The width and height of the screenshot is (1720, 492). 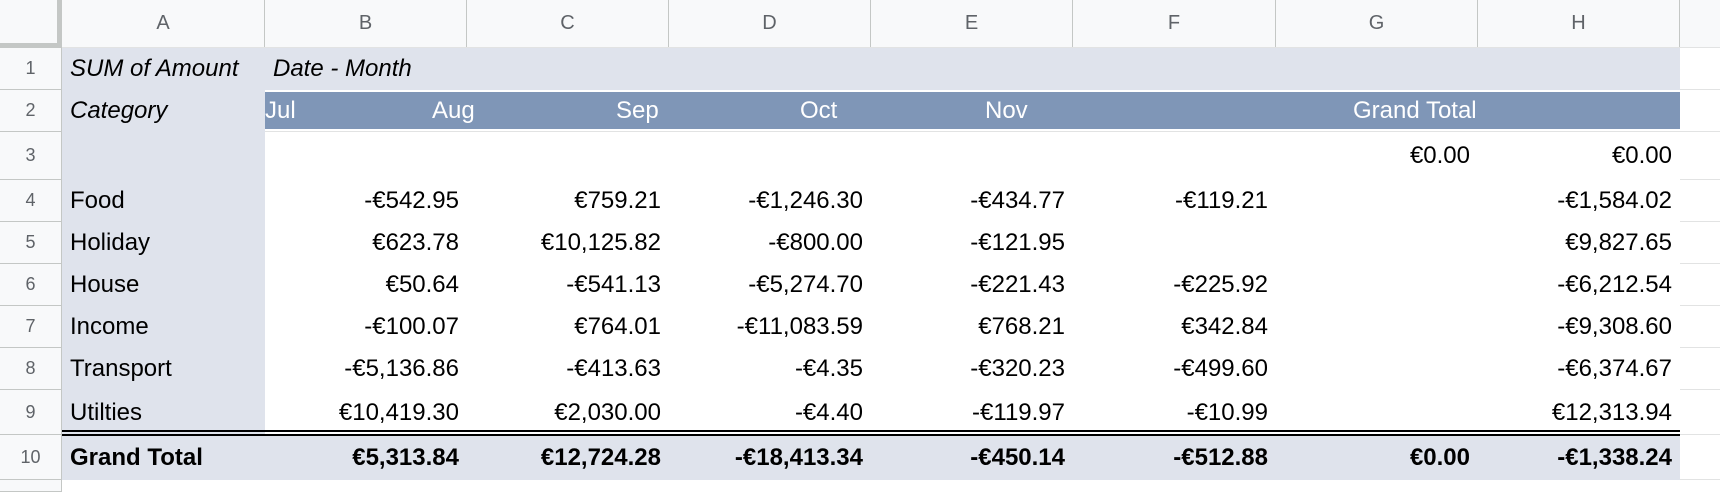 What do you see at coordinates (972, 327) in the screenshot?
I see `value-cell: €768.21` at bounding box center [972, 327].